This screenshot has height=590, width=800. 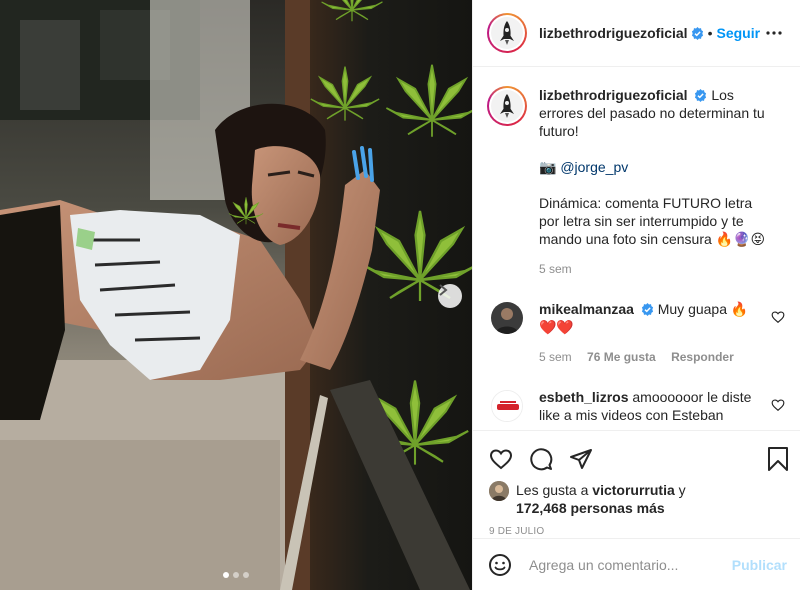 I want to click on author-avatar, so click(x=507, y=33).